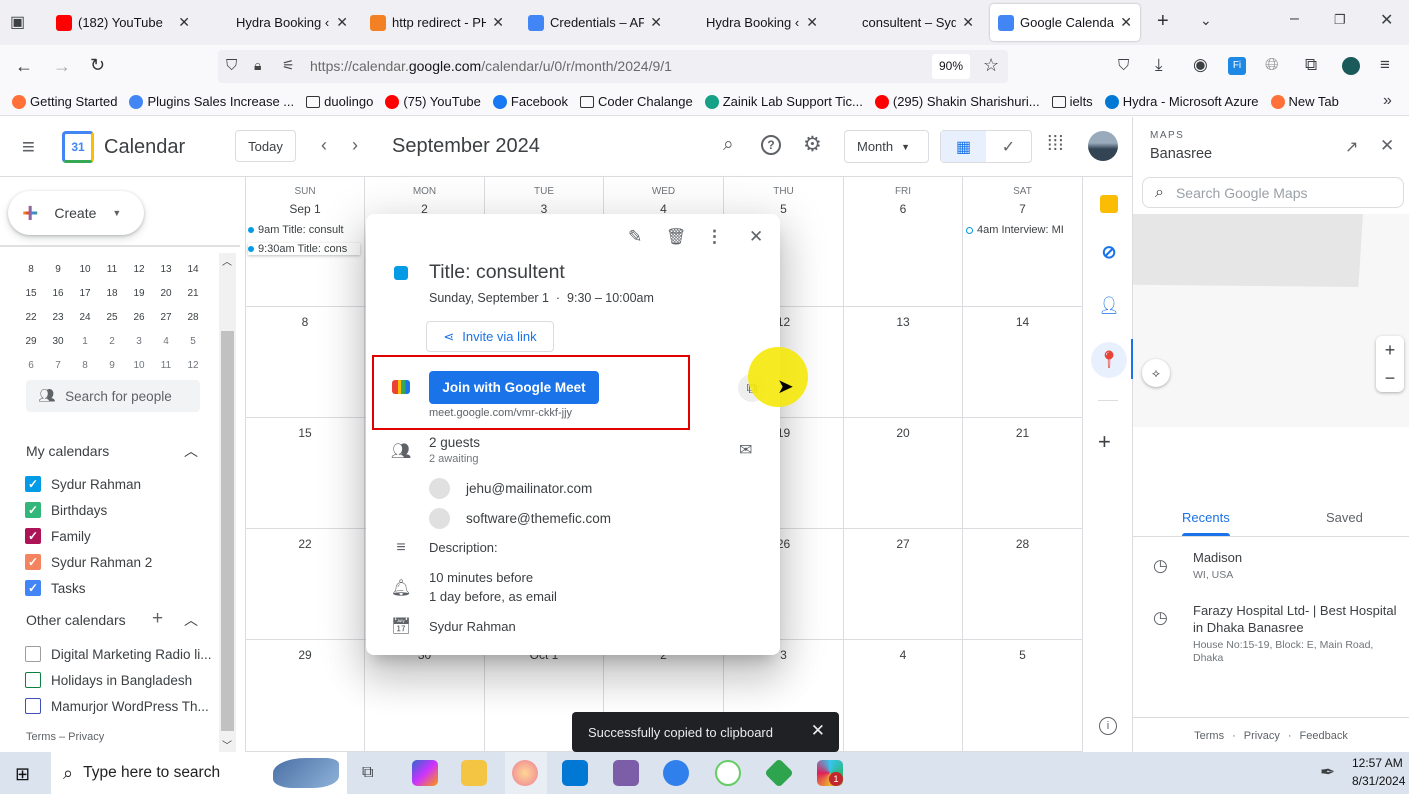  What do you see at coordinates (305, 696) in the screenshot?
I see `day-cell: 29` at bounding box center [305, 696].